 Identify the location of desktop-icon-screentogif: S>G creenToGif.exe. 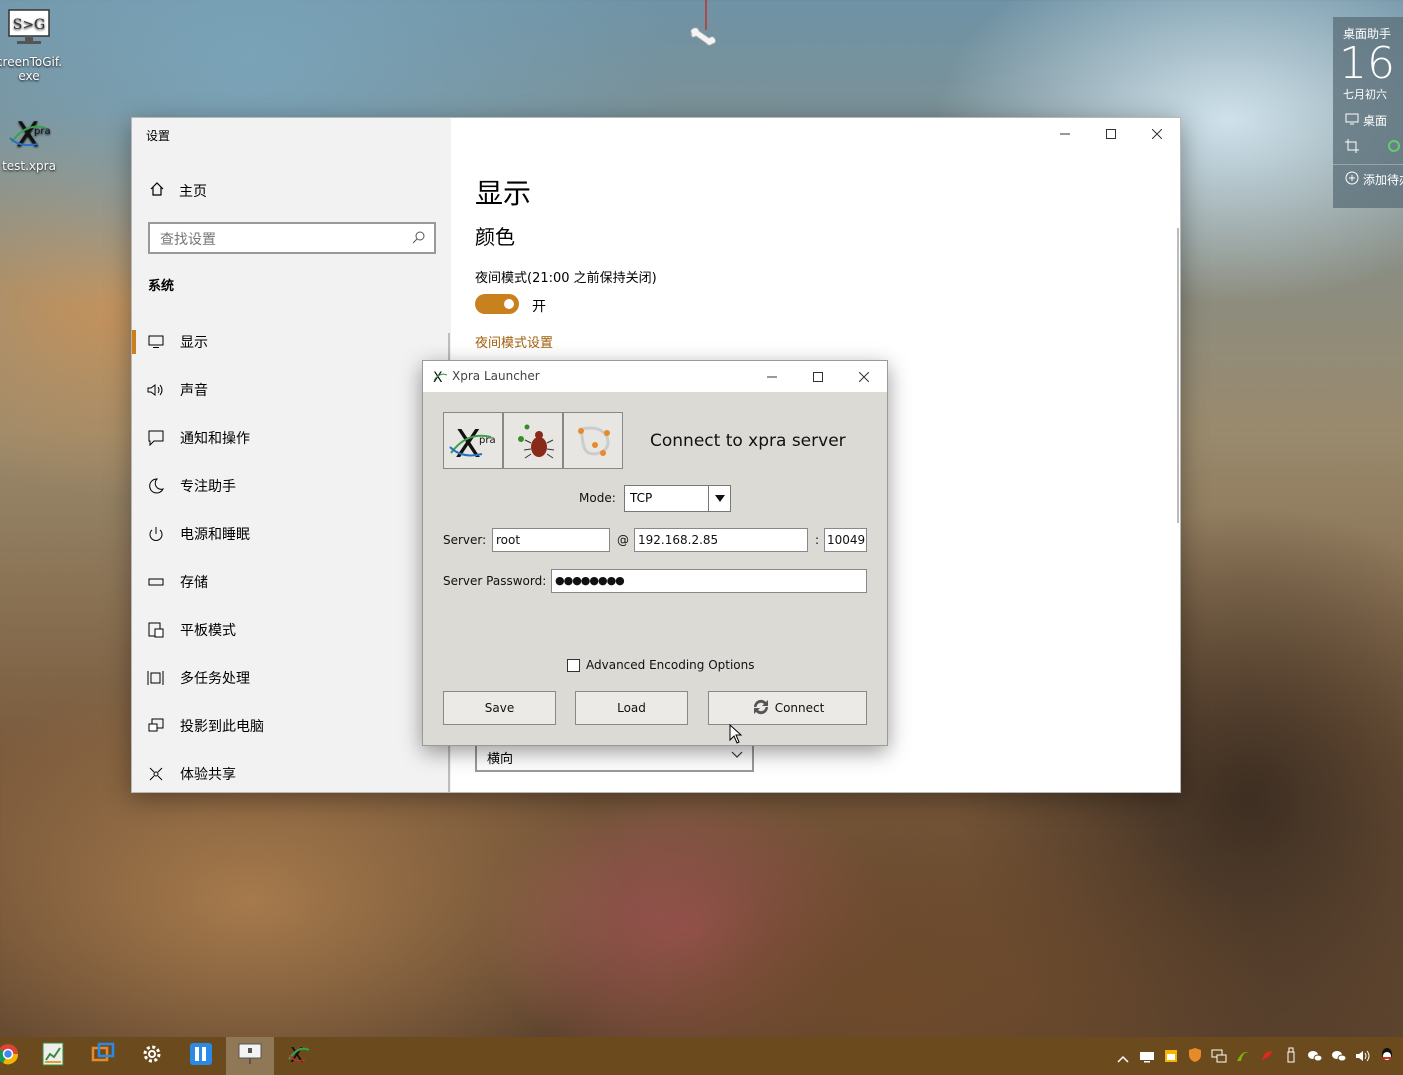
(32, 45).